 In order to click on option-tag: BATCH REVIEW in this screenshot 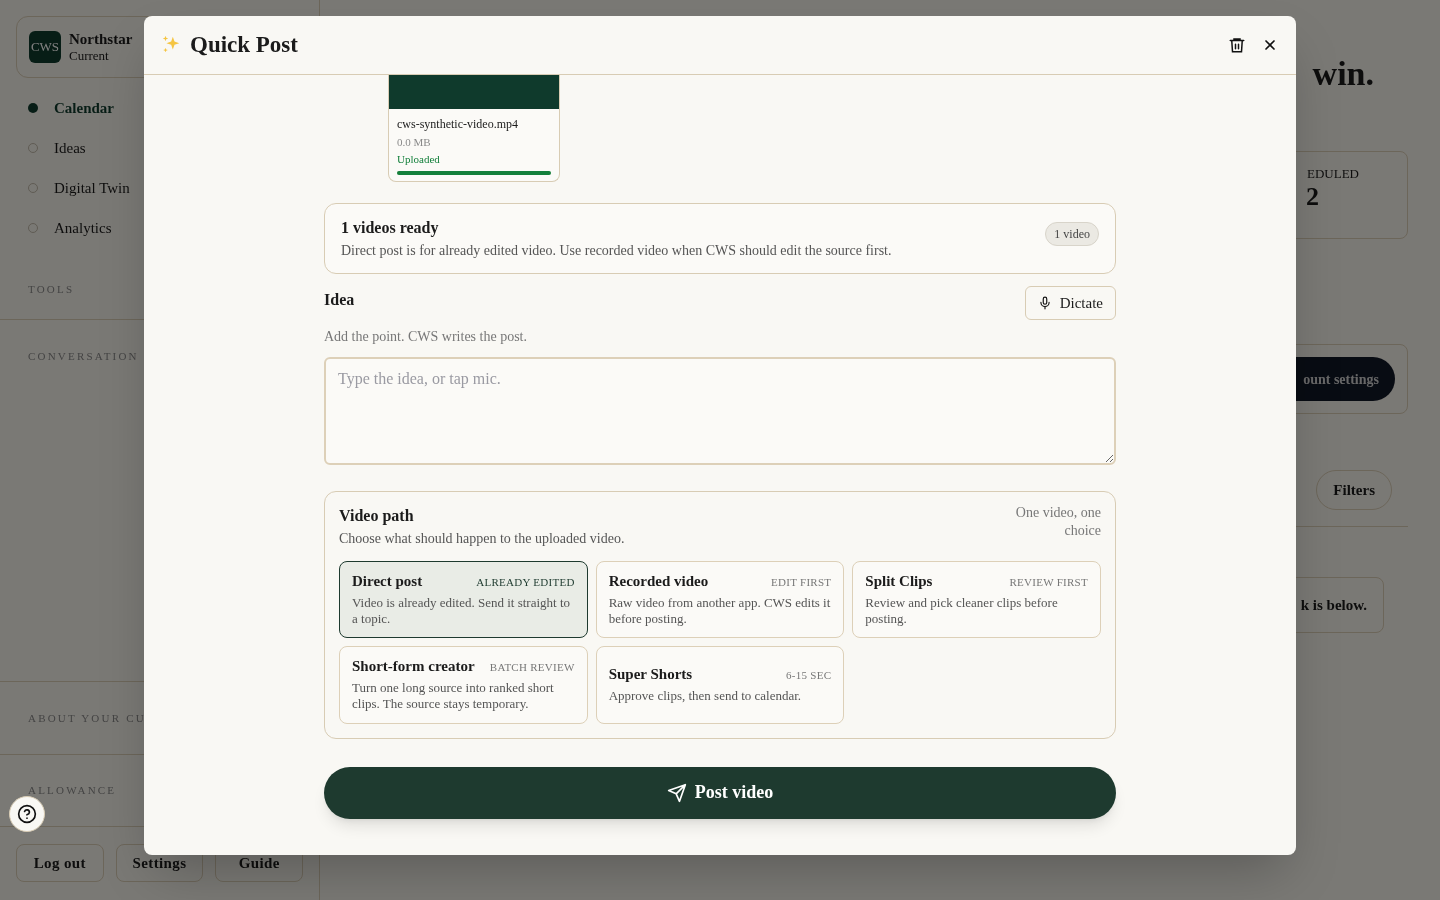, I will do `click(532, 667)`.